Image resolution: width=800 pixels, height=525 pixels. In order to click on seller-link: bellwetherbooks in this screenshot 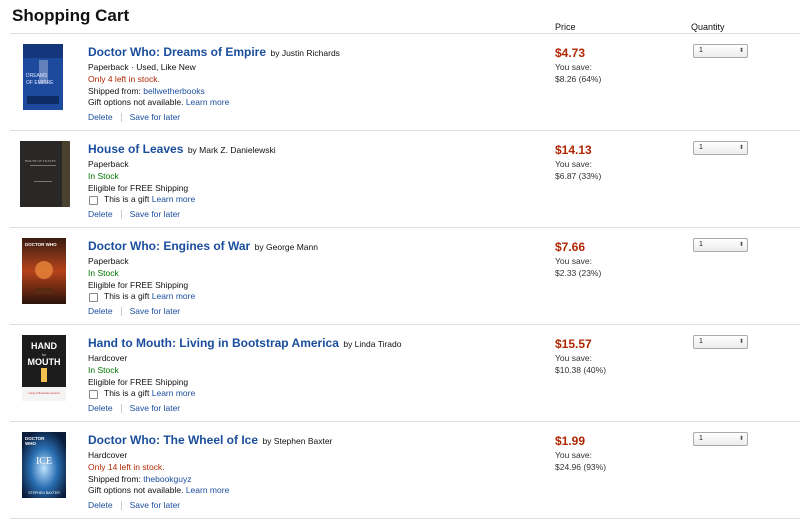, I will do `click(173, 91)`.